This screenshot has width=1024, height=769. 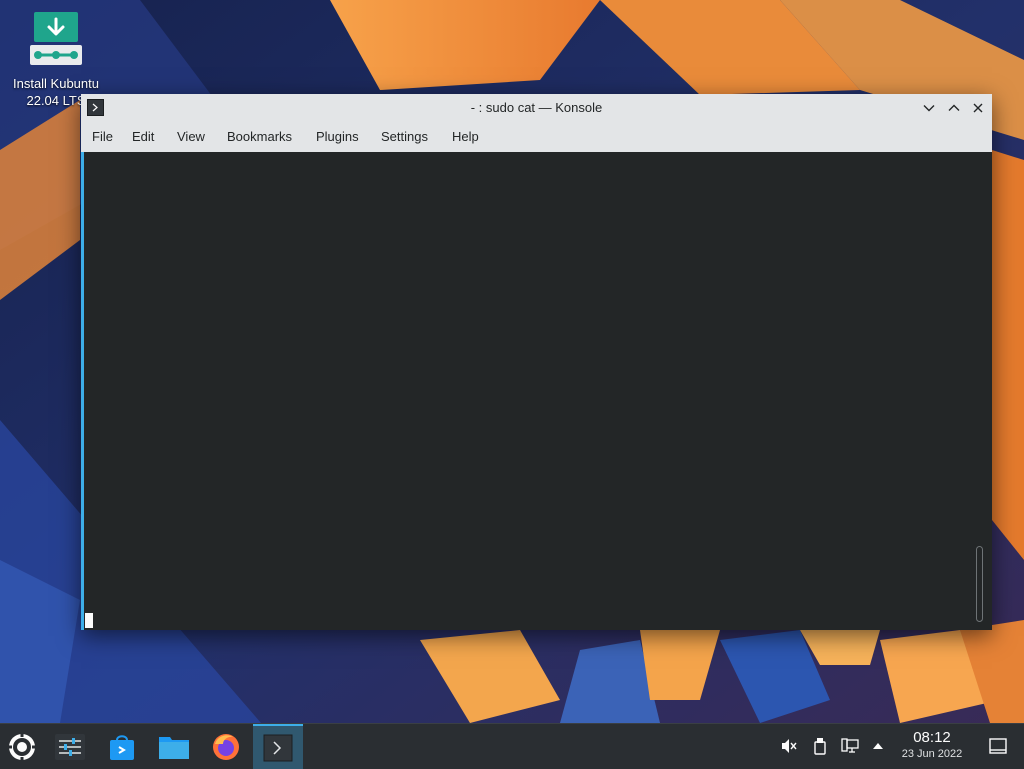 What do you see at coordinates (102, 136) in the screenshot?
I see `menu-file: File` at bounding box center [102, 136].